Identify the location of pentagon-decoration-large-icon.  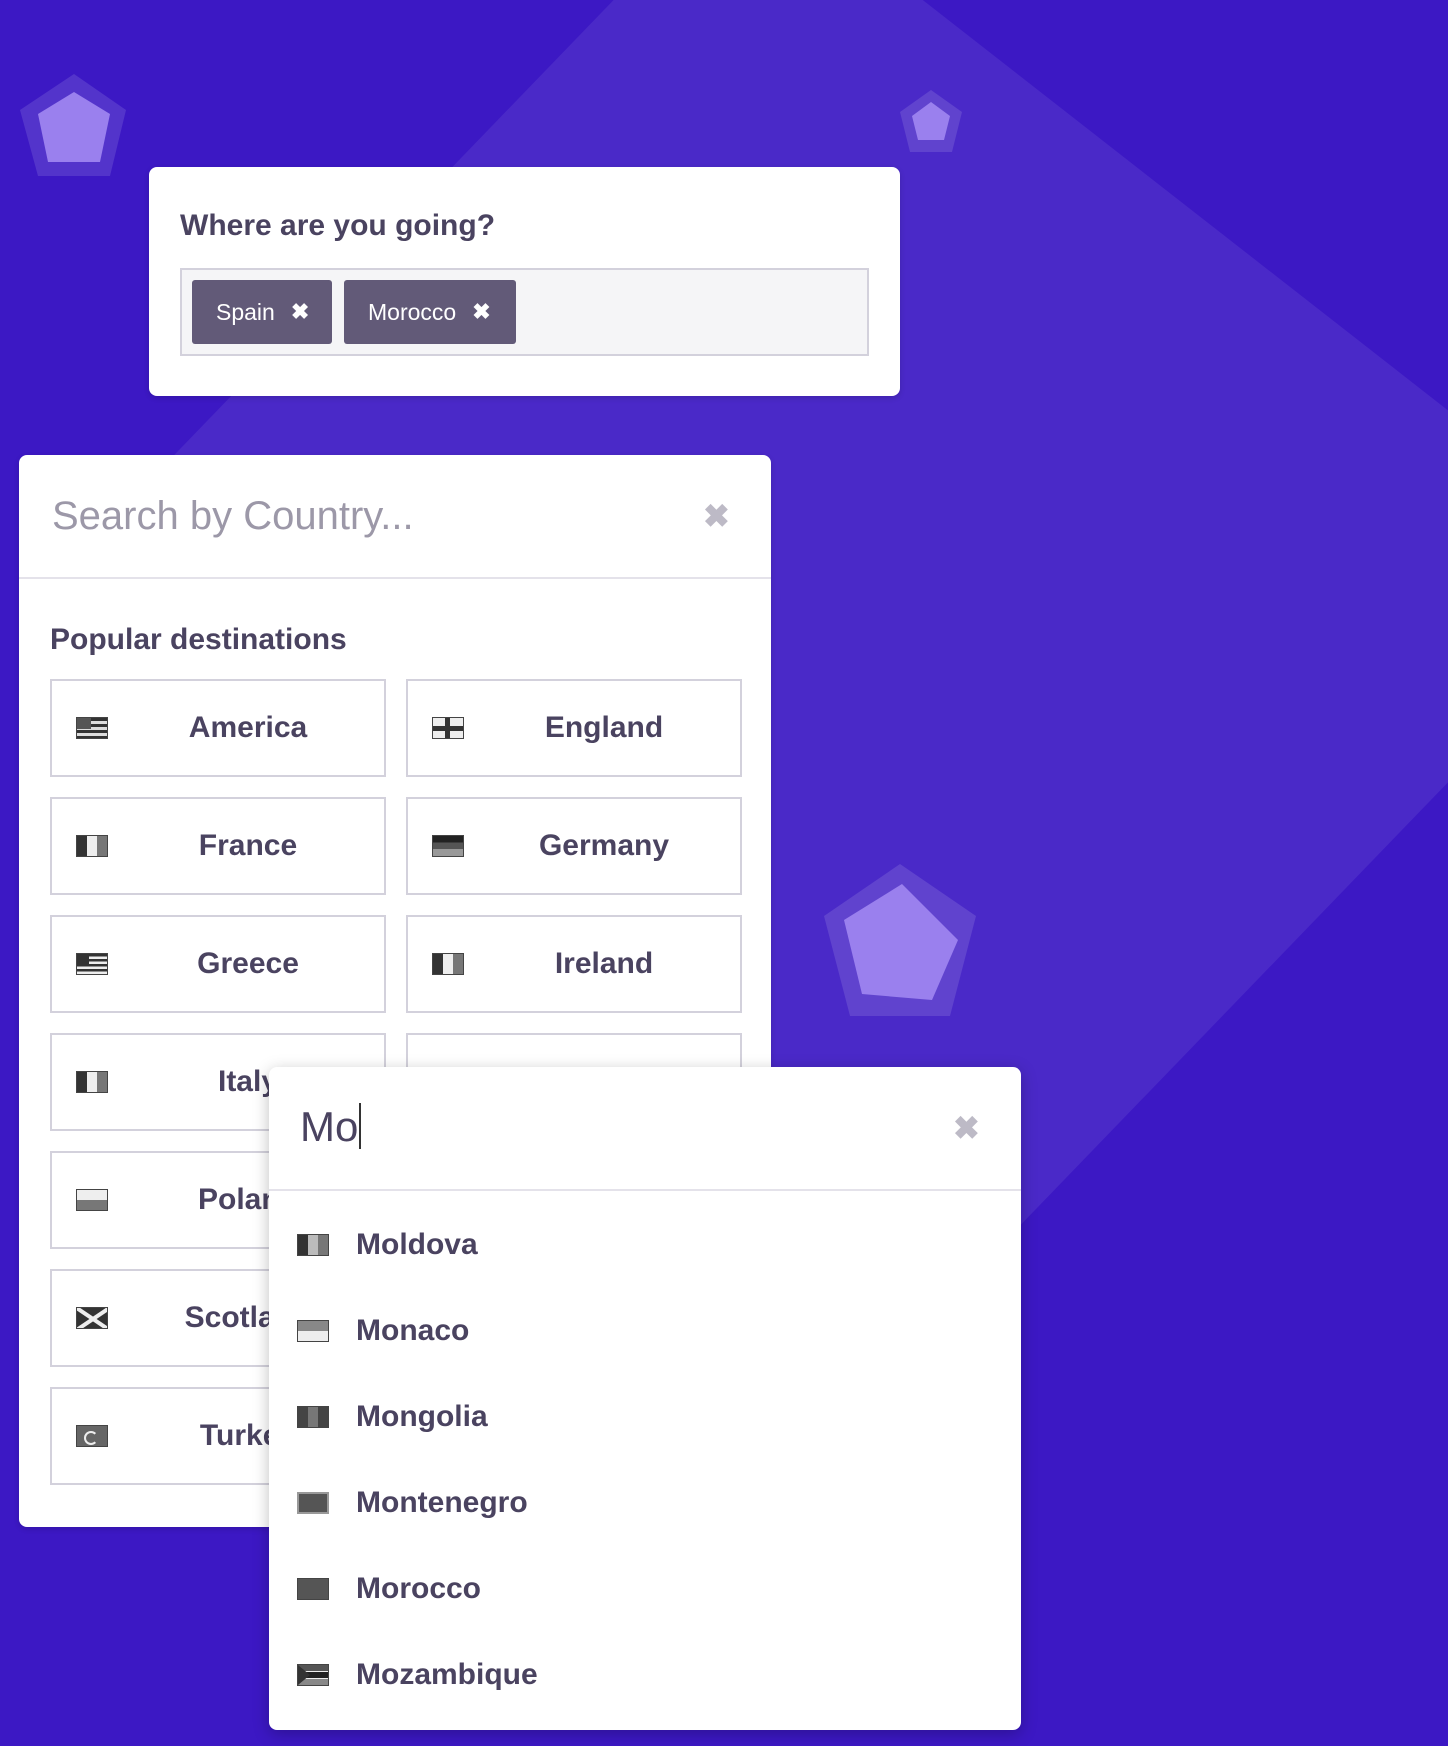
(900, 940).